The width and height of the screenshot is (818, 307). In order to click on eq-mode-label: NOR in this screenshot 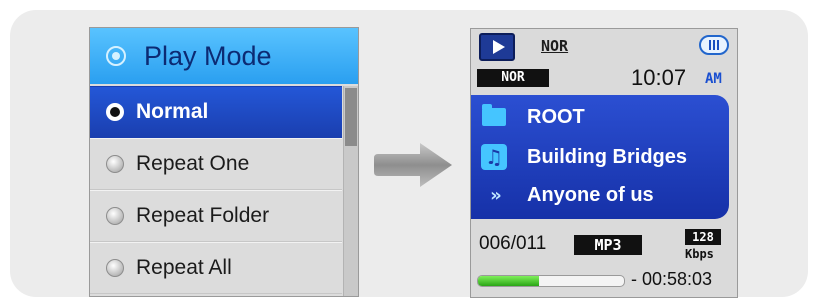, I will do `click(555, 46)`.